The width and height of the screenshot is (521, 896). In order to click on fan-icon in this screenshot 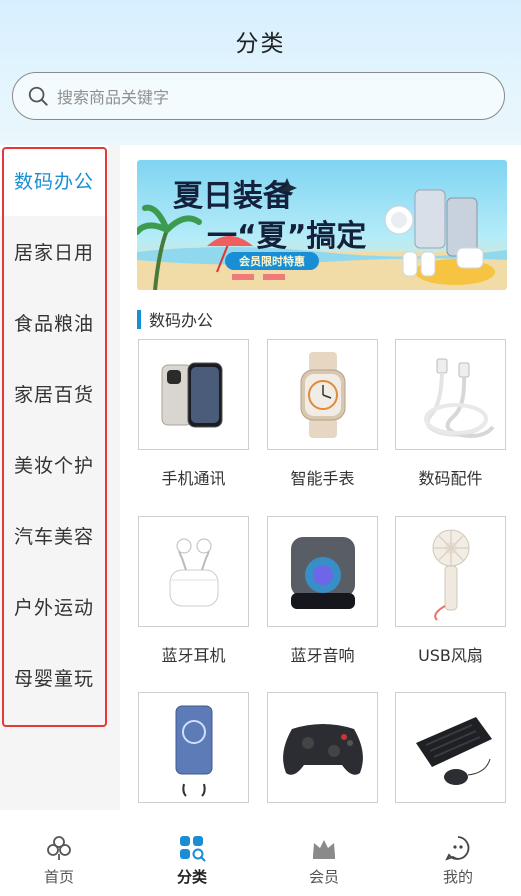, I will do `click(450, 575)`.